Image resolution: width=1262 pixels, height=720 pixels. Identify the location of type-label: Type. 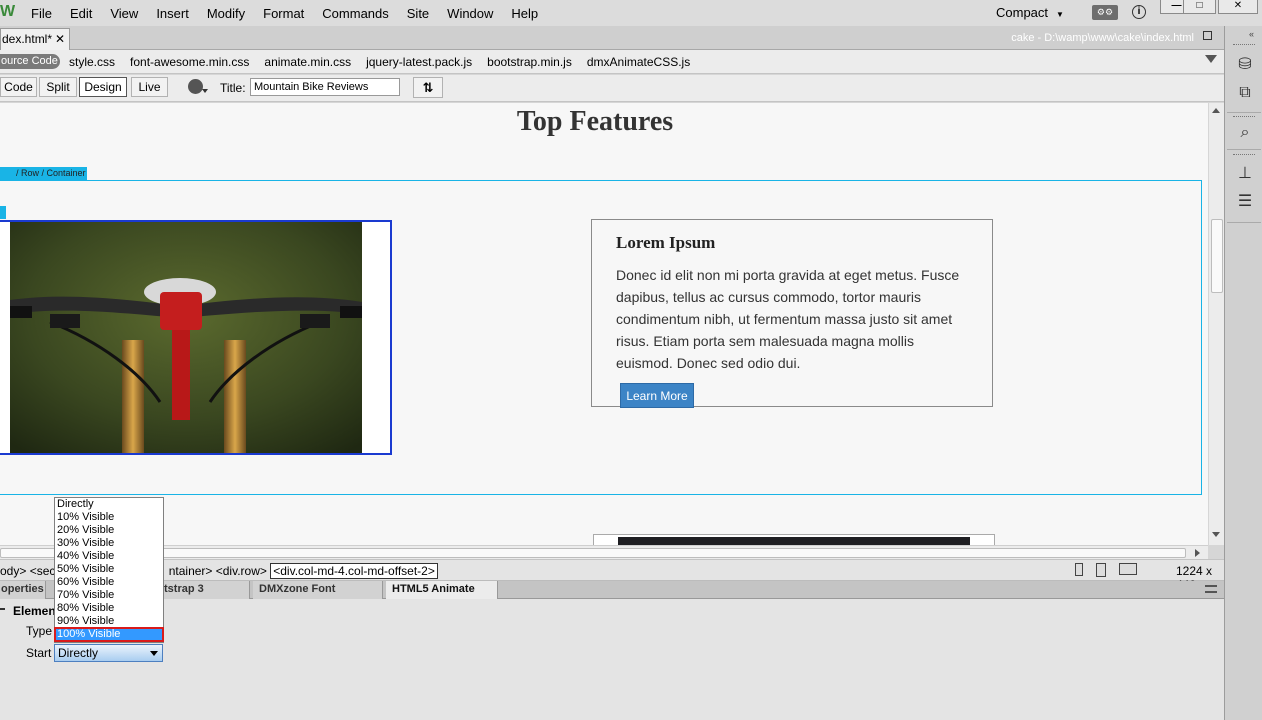
(39, 631).